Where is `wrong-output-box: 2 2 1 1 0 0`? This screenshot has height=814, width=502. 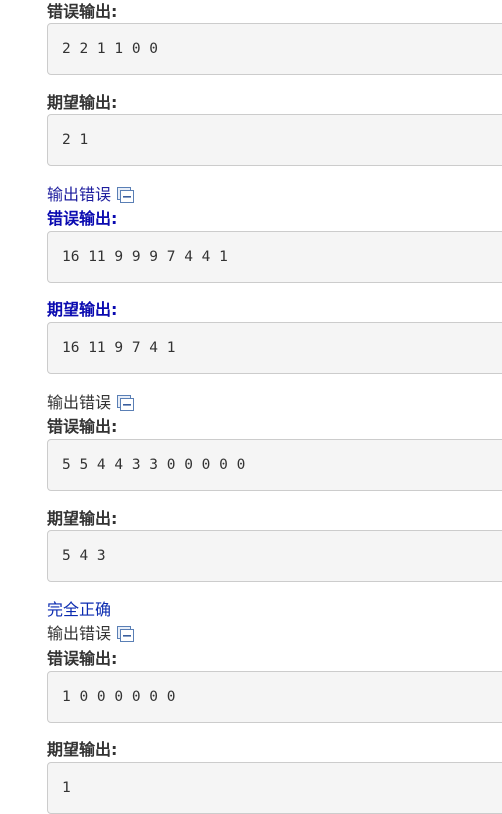
wrong-output-box: 2 2 1 1 0 0 is located at coordinates (274, 49).